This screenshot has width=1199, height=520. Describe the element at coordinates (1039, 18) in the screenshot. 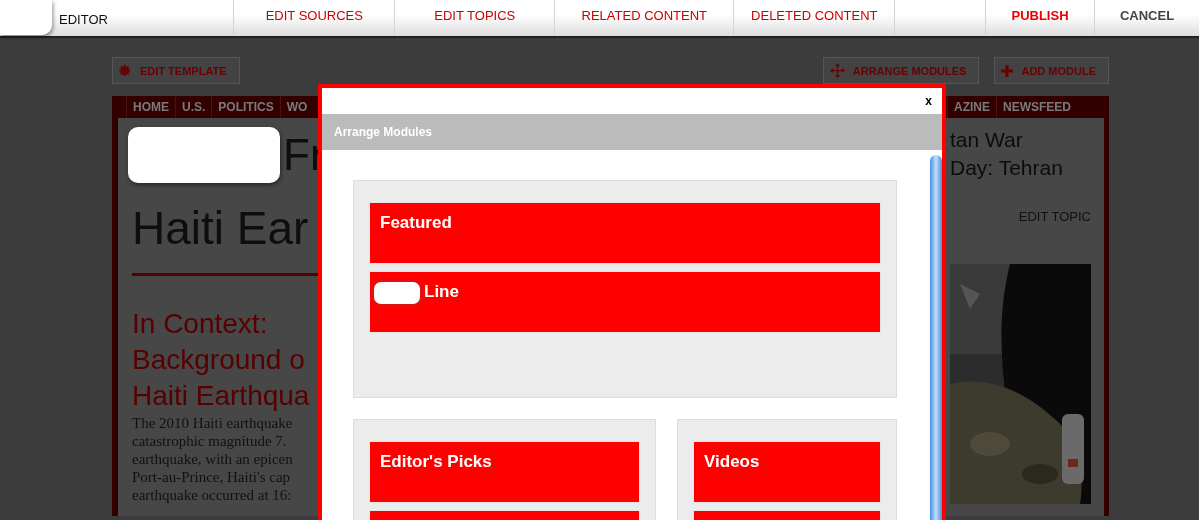

I see `publish-button: PUBLISH` at that location.